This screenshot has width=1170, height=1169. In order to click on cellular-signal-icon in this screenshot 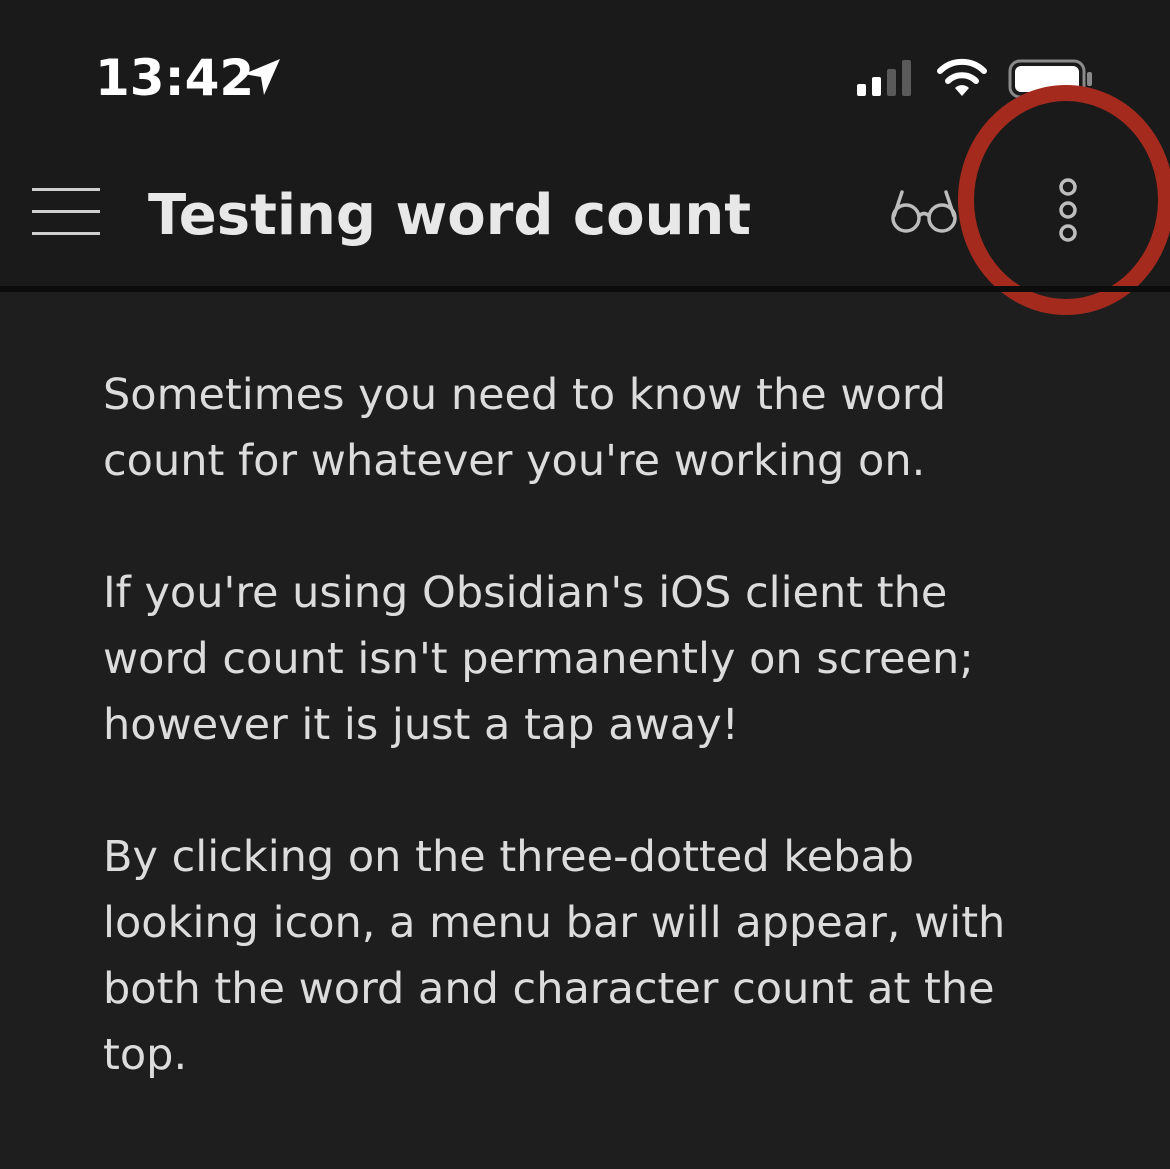, I will do `click(884, 78)`.